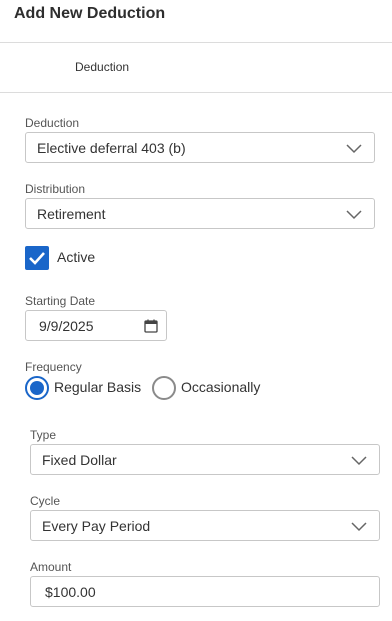  Describe the element at coordinates (200, 213) in the screenshot. I see `distribution-select: Retirement` at that location.